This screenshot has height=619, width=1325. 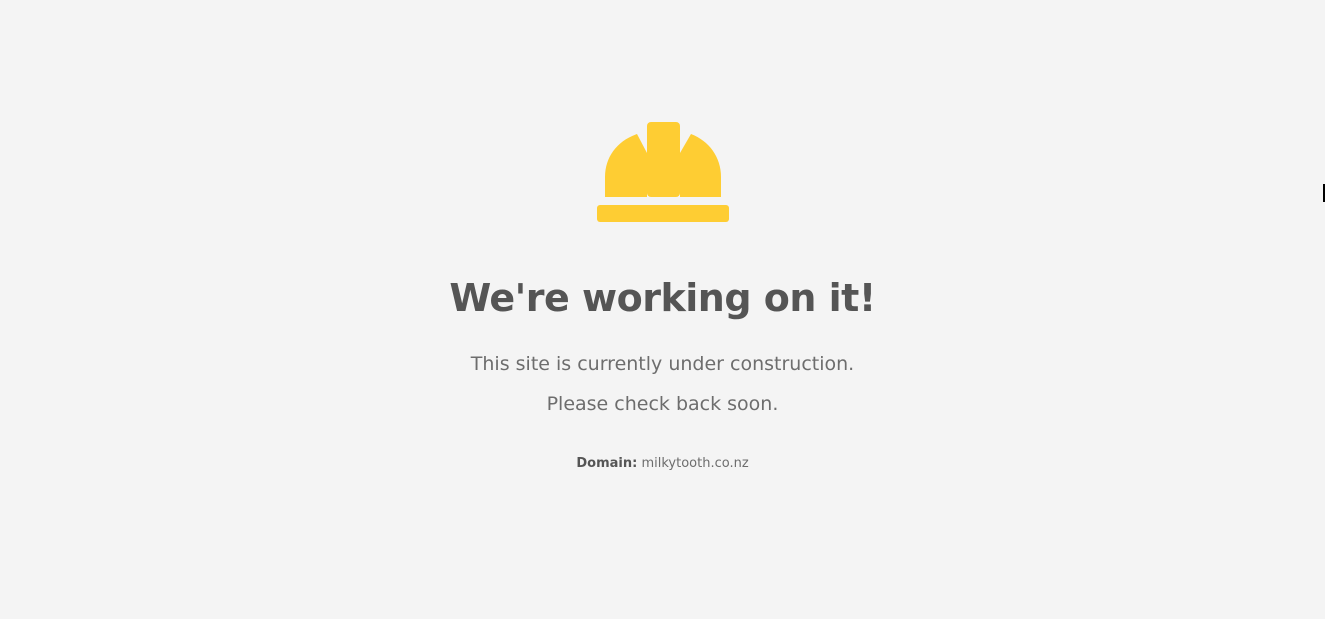 What do you see at coordinates (700, 165) in the screenshot?
I see `hard-hat-dome-right` at bounding box center [700, 165].